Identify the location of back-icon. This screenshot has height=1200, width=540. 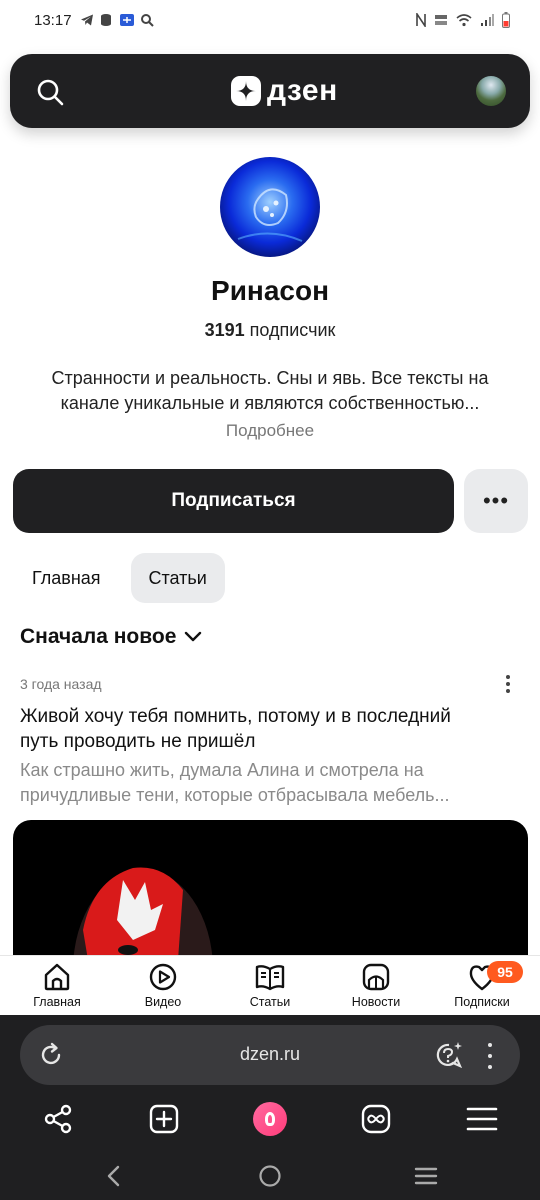
(114, 1176).